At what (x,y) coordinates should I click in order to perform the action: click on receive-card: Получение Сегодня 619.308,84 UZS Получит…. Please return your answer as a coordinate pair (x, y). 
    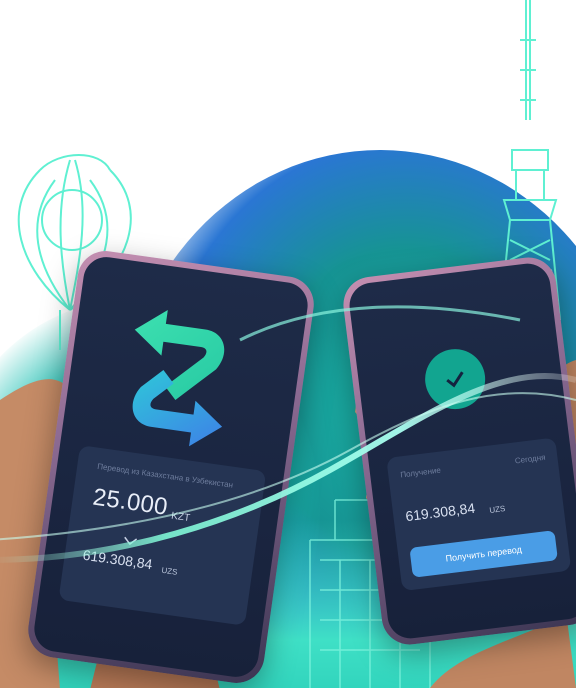
    Looking at the image, I should click on (479, 514).